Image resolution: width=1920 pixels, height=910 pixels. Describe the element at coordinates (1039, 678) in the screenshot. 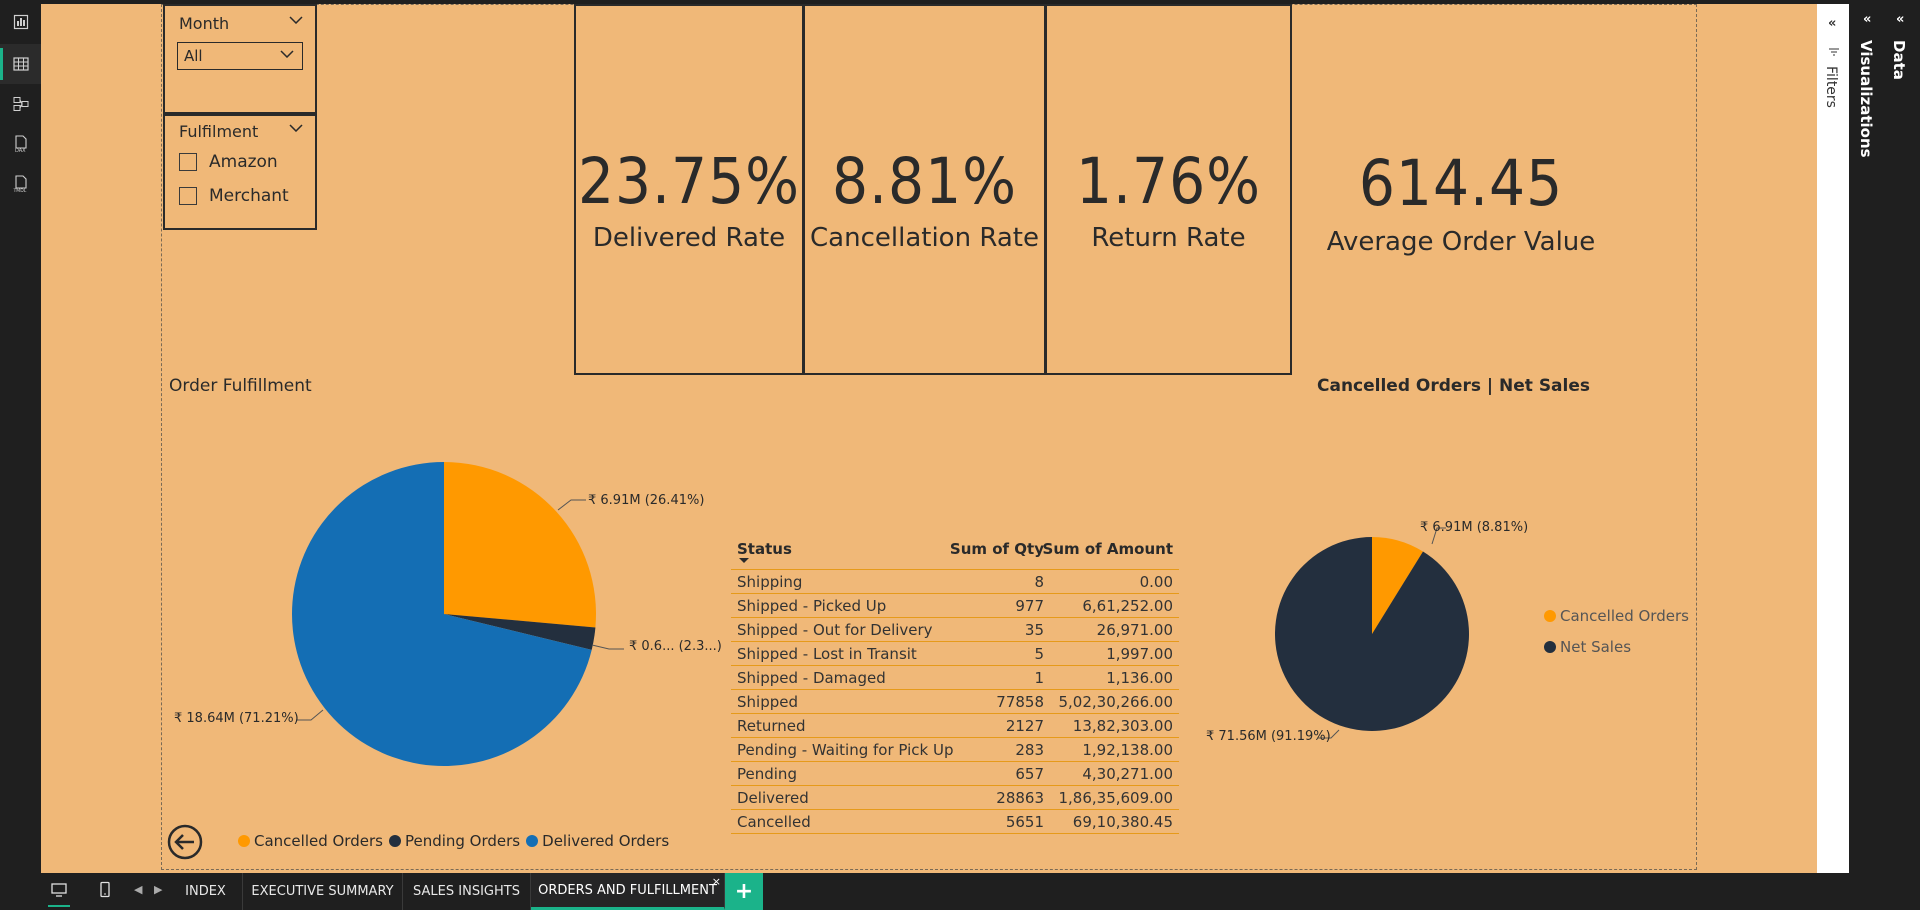

I see `qty-cell: 1` at that location.